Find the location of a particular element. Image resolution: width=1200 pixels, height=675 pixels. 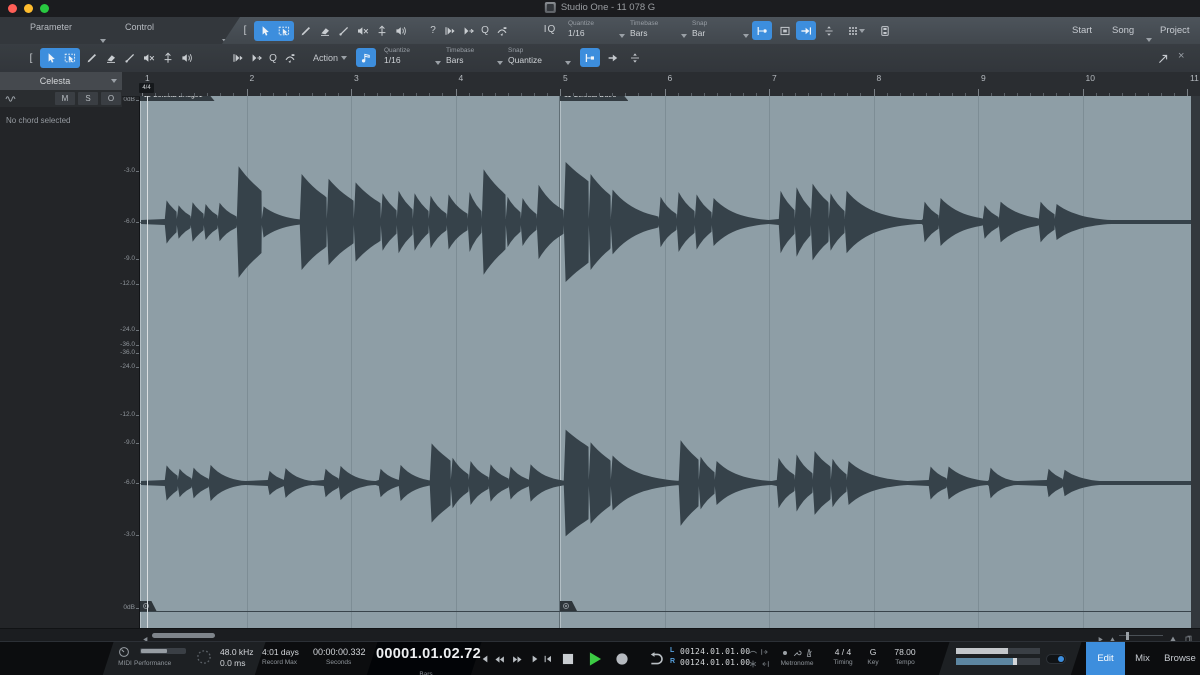

control-dropdown: Control is located at coordinates (139, 27).